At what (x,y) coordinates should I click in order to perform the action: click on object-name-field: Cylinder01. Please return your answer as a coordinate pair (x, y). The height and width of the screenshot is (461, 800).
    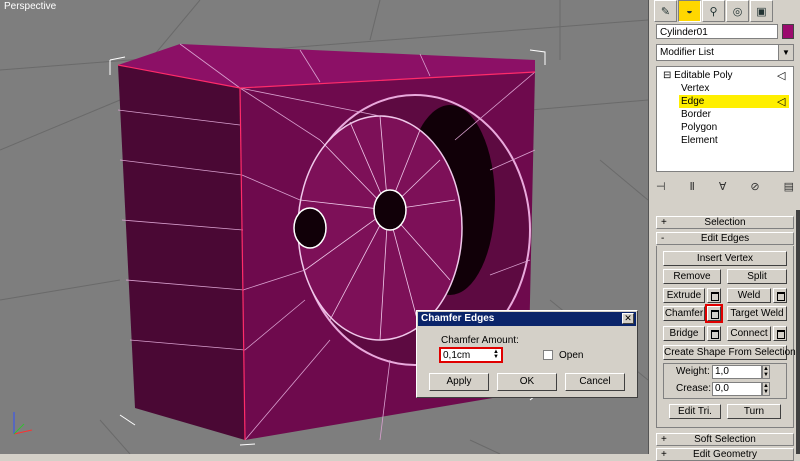
    Looking at the image, I should click on (717, 31).